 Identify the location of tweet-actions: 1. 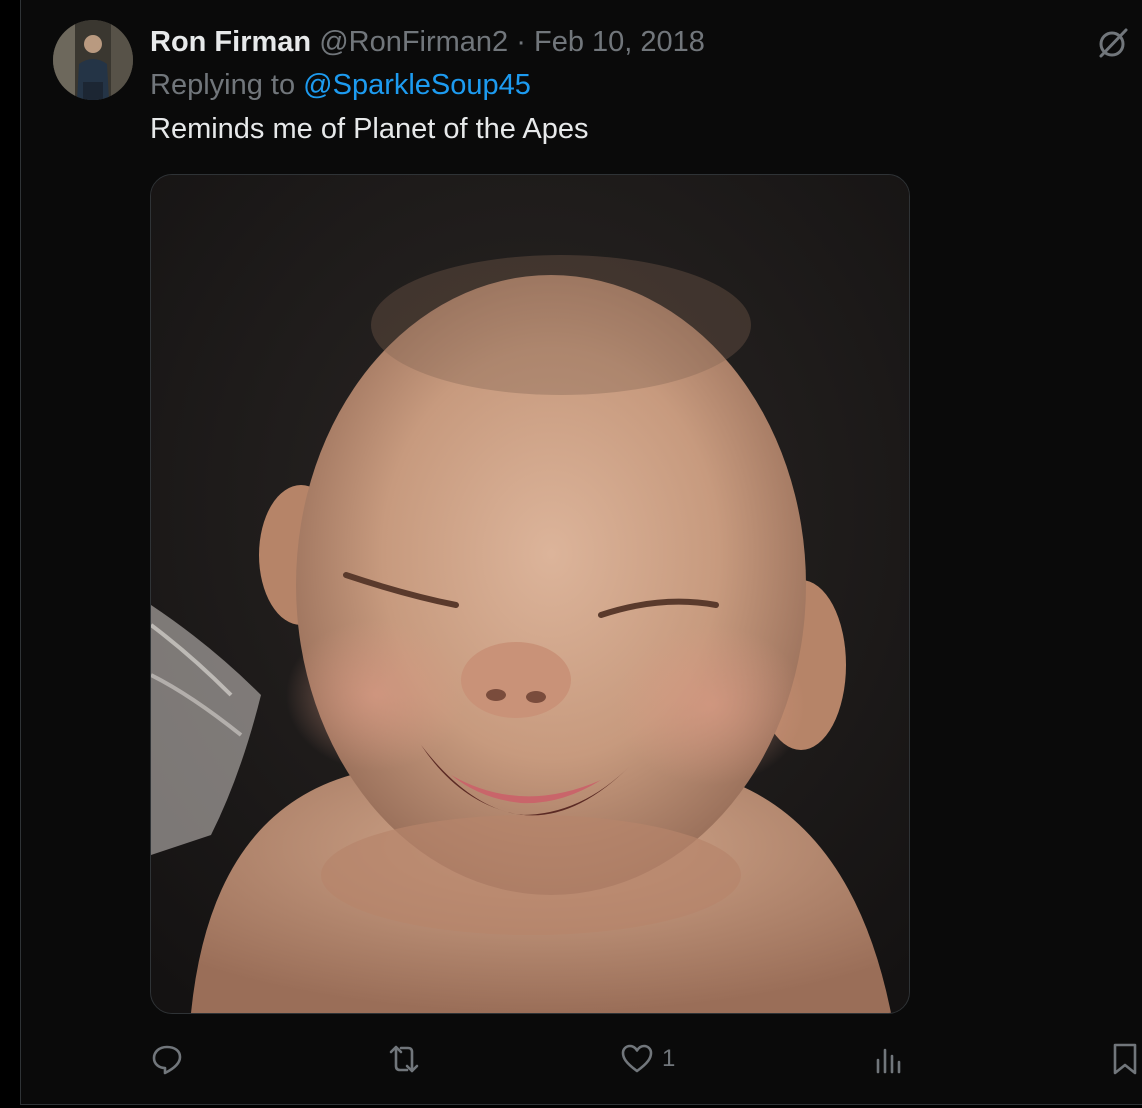
(643, 1059).